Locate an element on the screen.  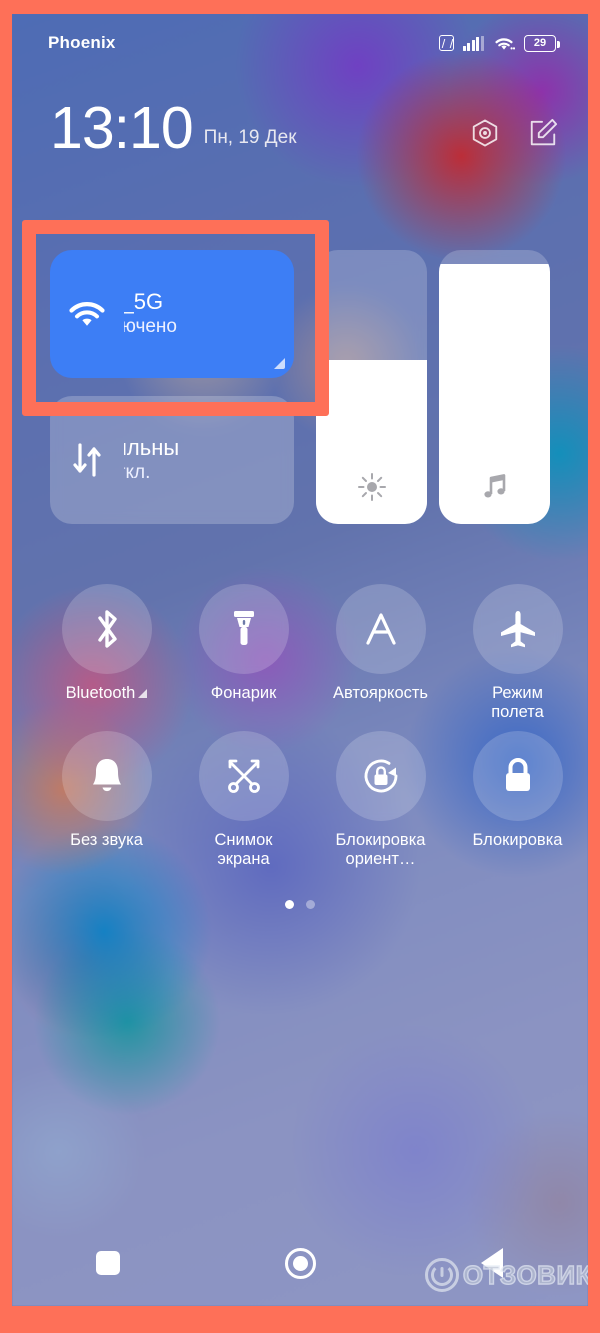
settings-hex-icon is located at coordinates (485, 133).